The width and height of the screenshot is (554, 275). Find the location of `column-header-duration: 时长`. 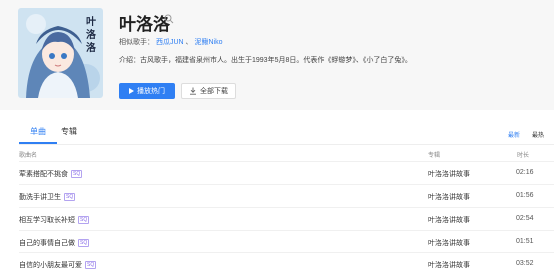

column-header-duration: 时长 is located at coordinates (523, 156).